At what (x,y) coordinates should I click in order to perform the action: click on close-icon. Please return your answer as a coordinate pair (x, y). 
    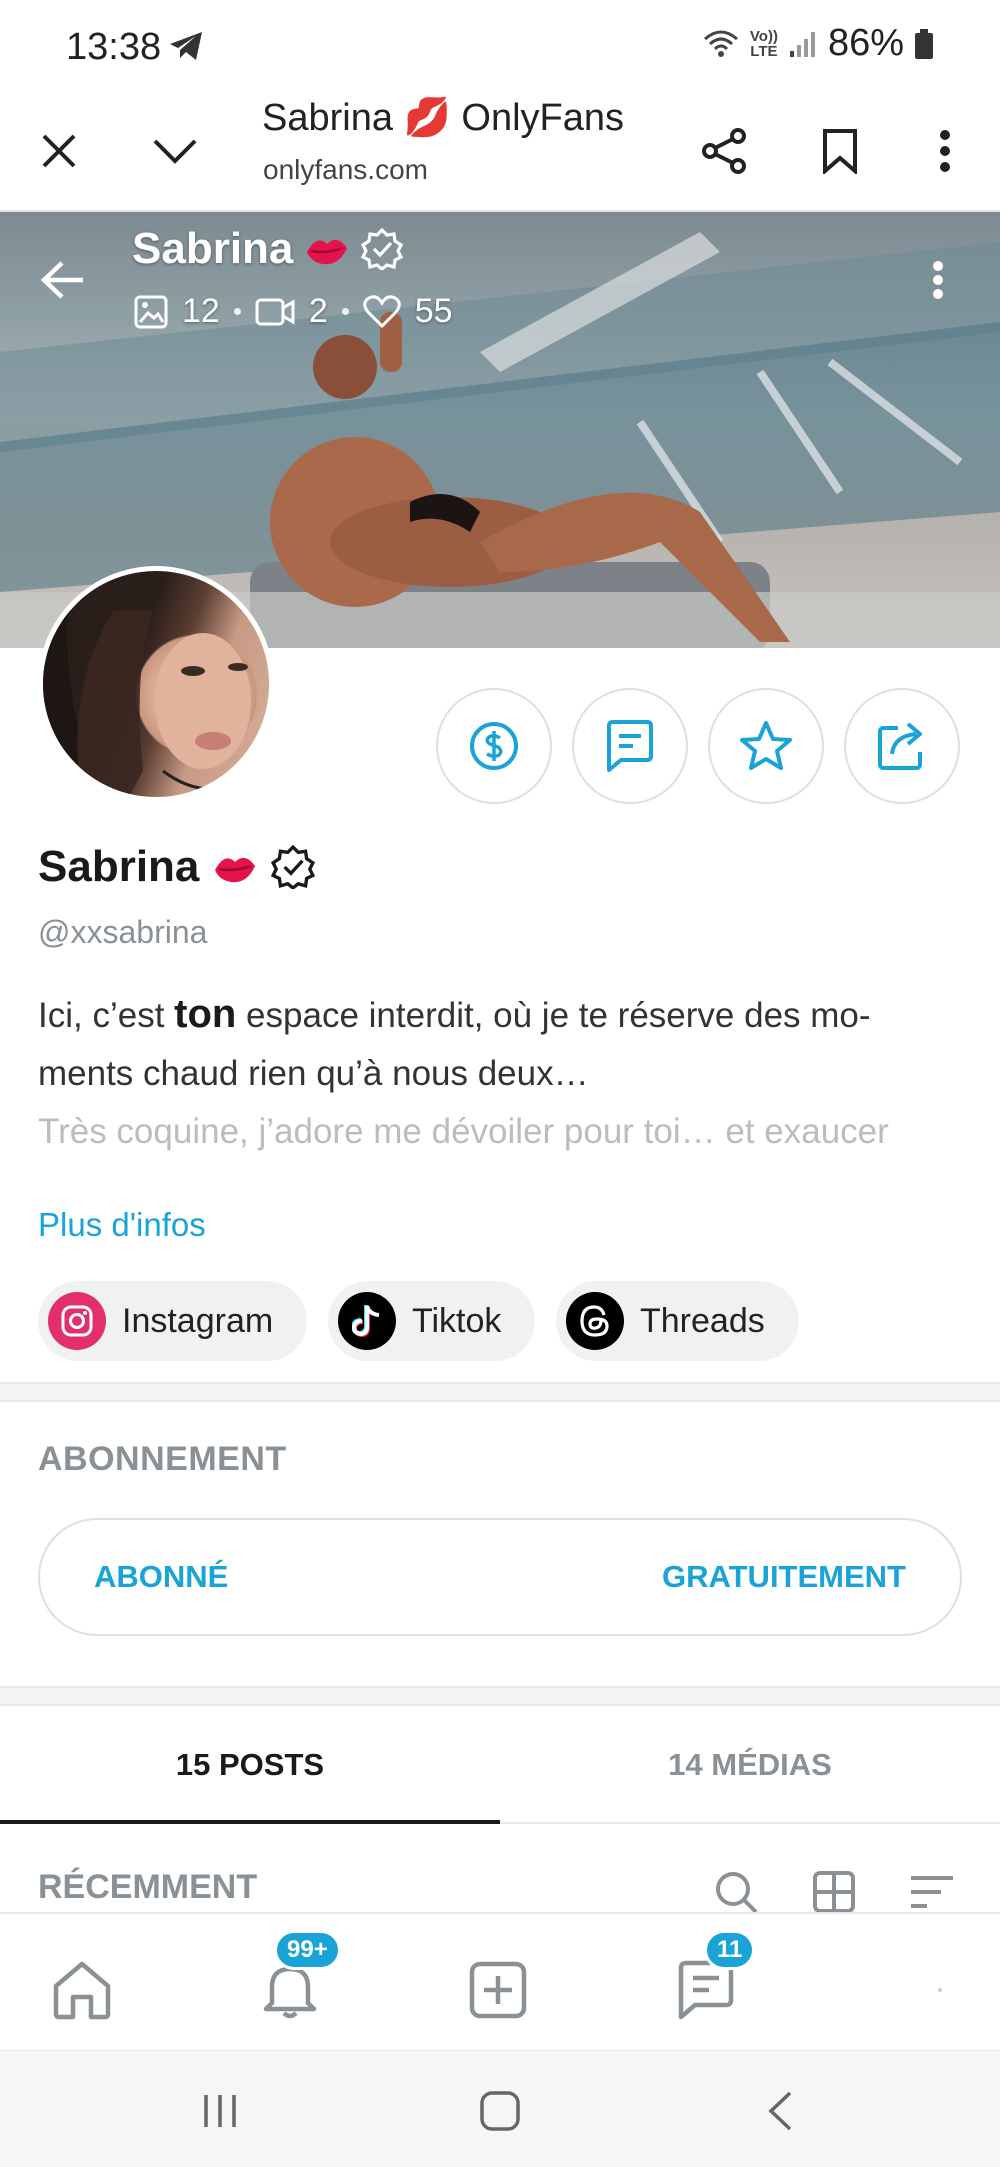
    Looking at the image, I should click on (59, 151).